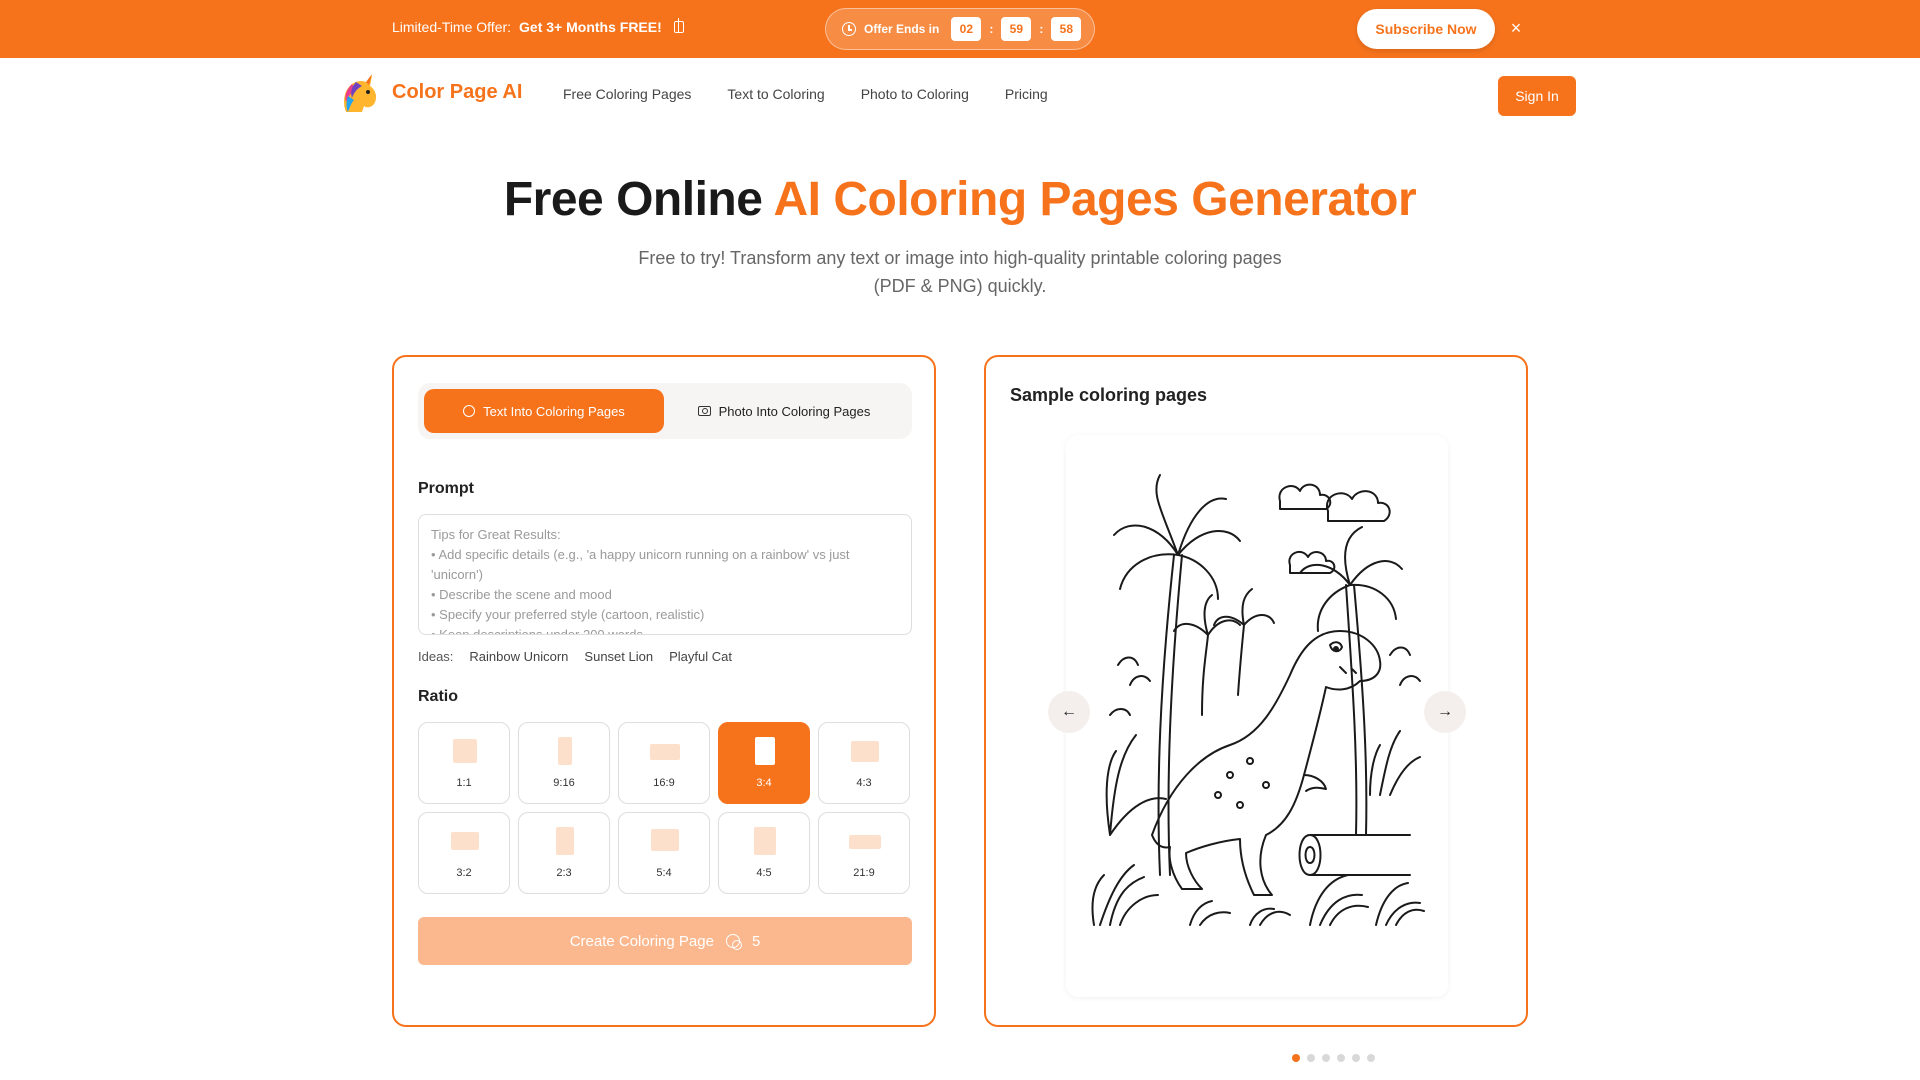 The image size is (1920, 1080). Describe the element at coordinates (704, 411) in the screenshot. I see `camera-icon` at that location.